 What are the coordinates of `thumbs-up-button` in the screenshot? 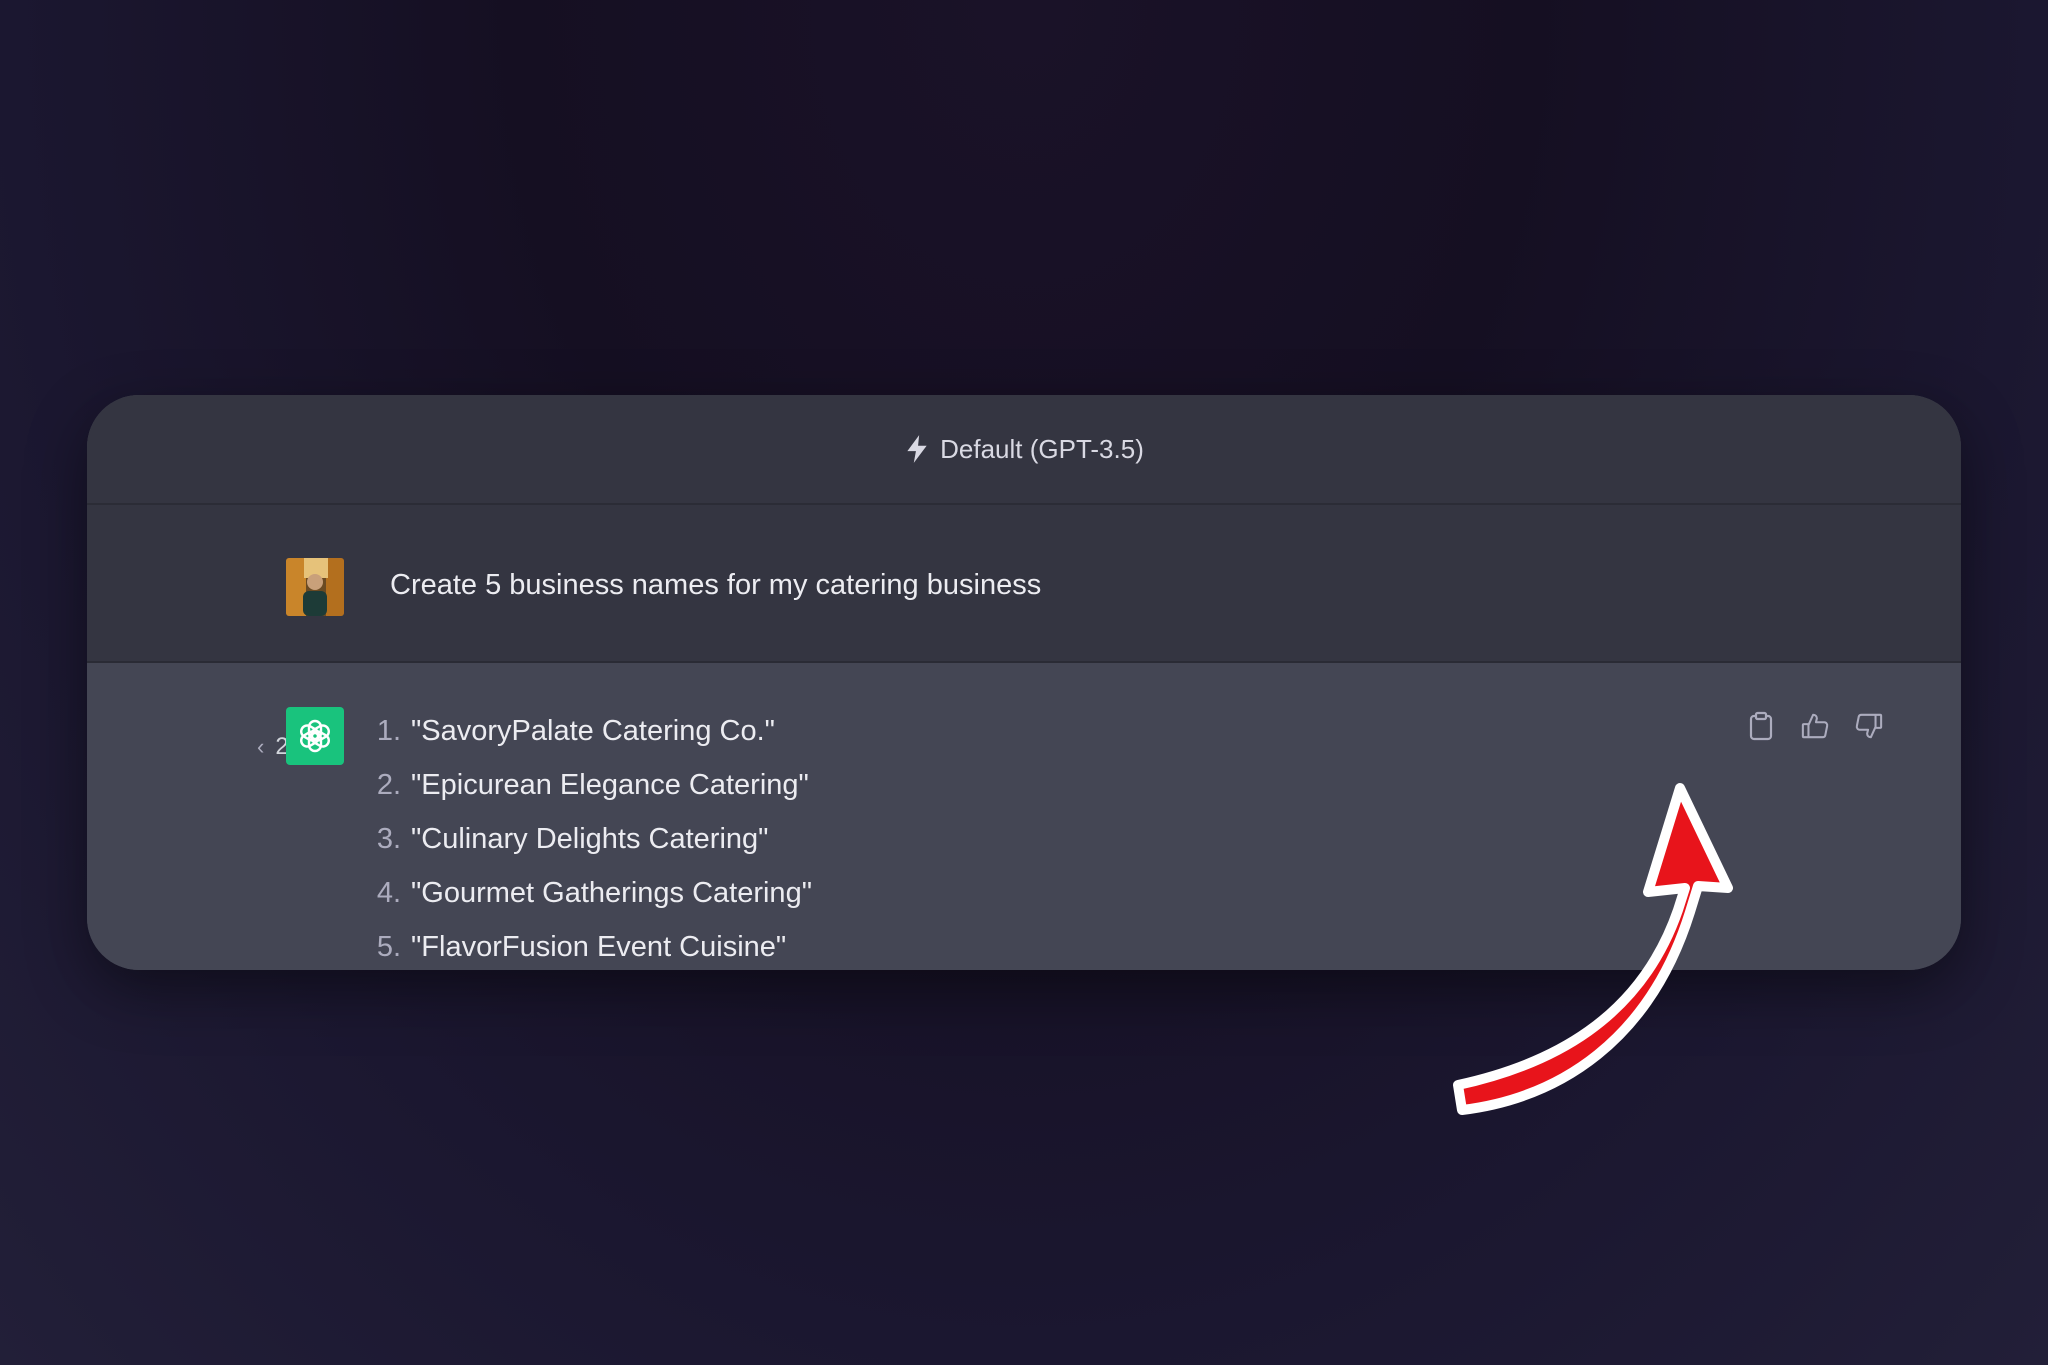 It's located at (1815, 726).